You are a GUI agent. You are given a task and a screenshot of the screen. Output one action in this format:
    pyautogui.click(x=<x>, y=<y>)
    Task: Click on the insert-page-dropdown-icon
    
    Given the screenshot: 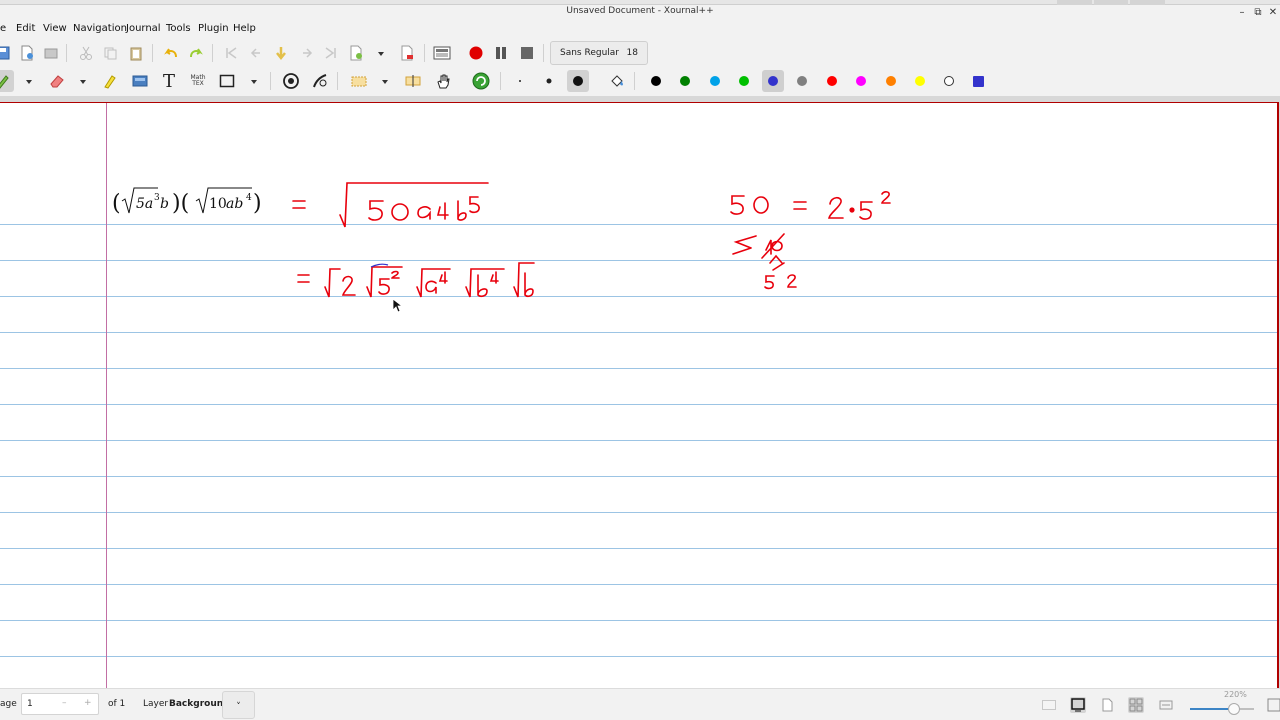 What is the action you would take?
    pyautogui.click(x=381, y=54)
    